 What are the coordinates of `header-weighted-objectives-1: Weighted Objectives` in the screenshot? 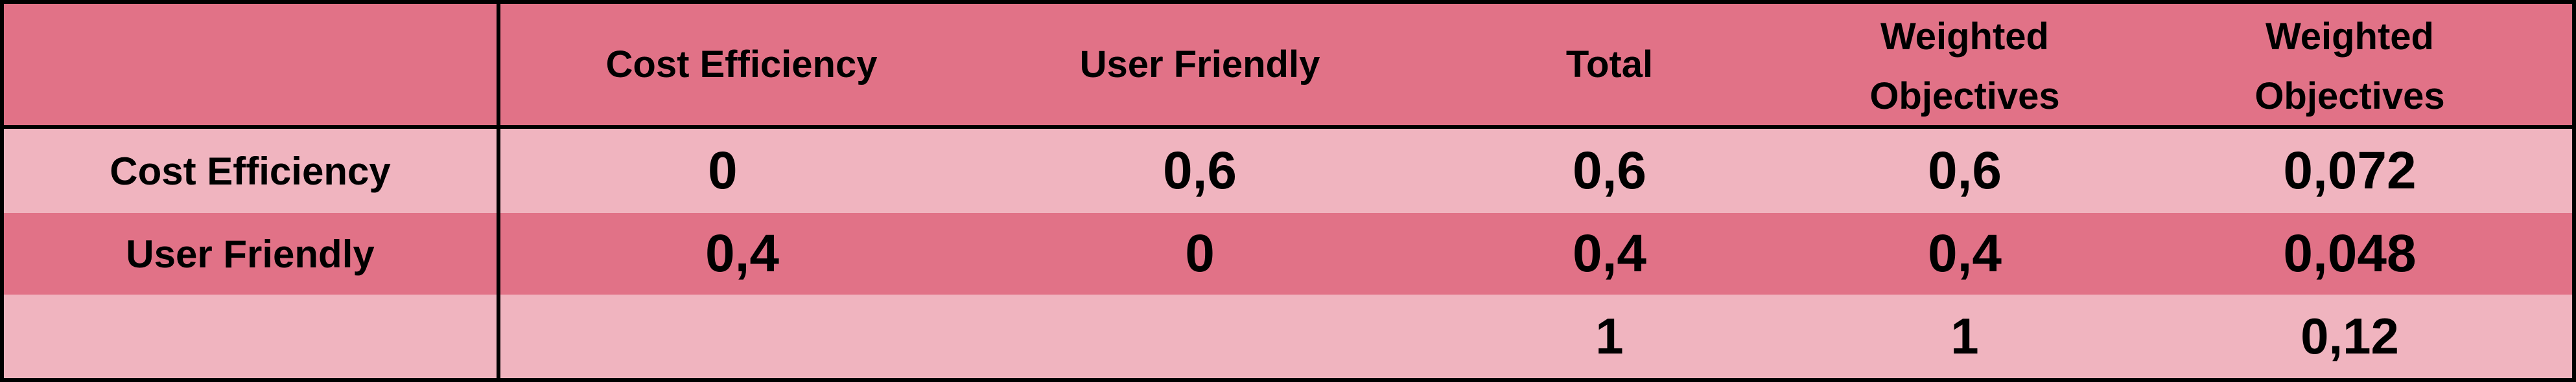 It's located at (1964, 66).